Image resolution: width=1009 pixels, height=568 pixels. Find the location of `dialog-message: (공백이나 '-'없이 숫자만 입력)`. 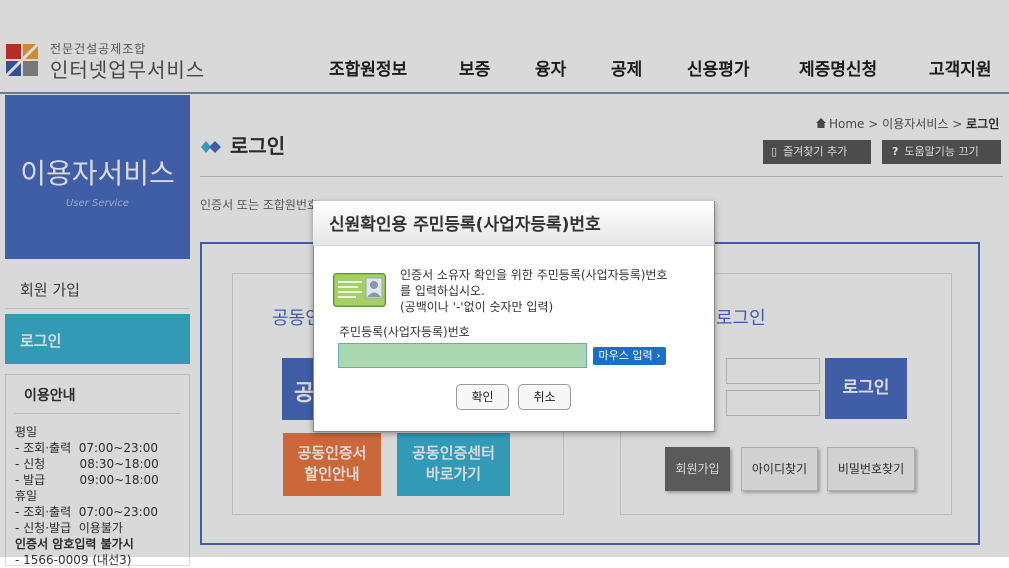

dialog-message: (공백이나 '-'없이 숫자만 입력) is located at coordinates (477, 307).